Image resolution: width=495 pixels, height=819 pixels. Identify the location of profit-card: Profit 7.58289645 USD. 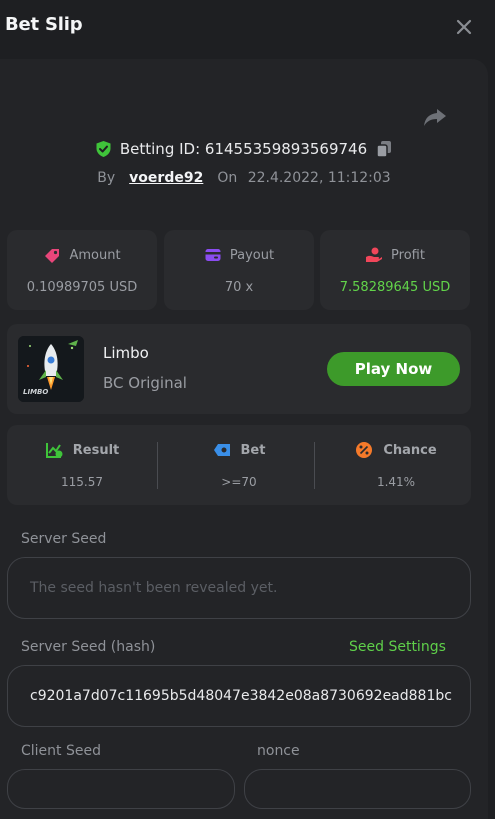
(395, 270).